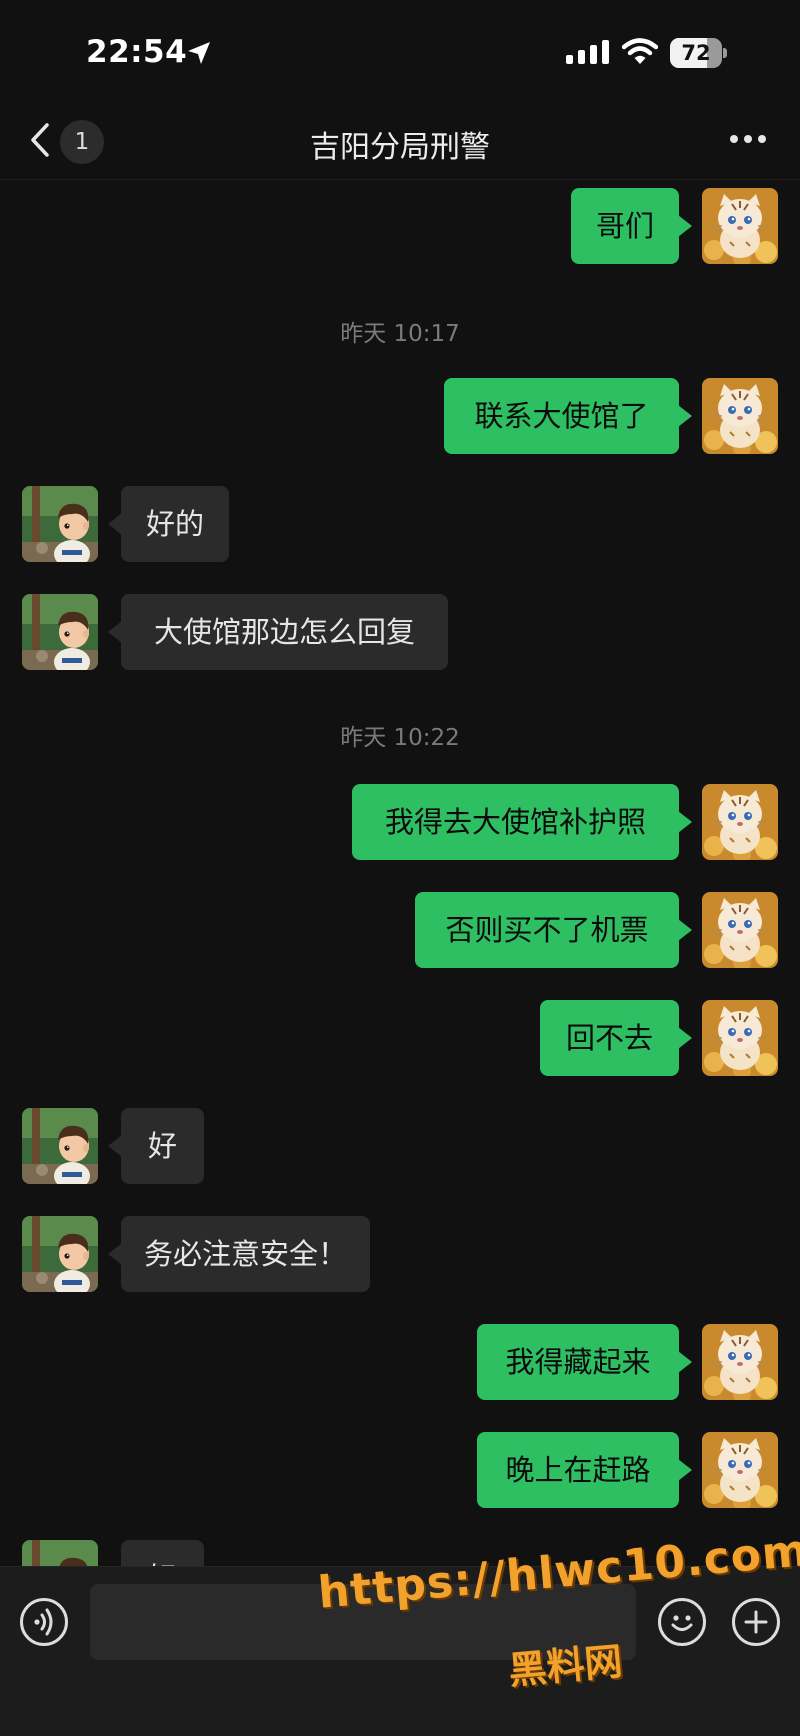 Image resolution: width=800 pixels, height=1736 pixels. Describe the element at coordinates (748, 139) in the screenshot. I see `more-options-icon` at that location.